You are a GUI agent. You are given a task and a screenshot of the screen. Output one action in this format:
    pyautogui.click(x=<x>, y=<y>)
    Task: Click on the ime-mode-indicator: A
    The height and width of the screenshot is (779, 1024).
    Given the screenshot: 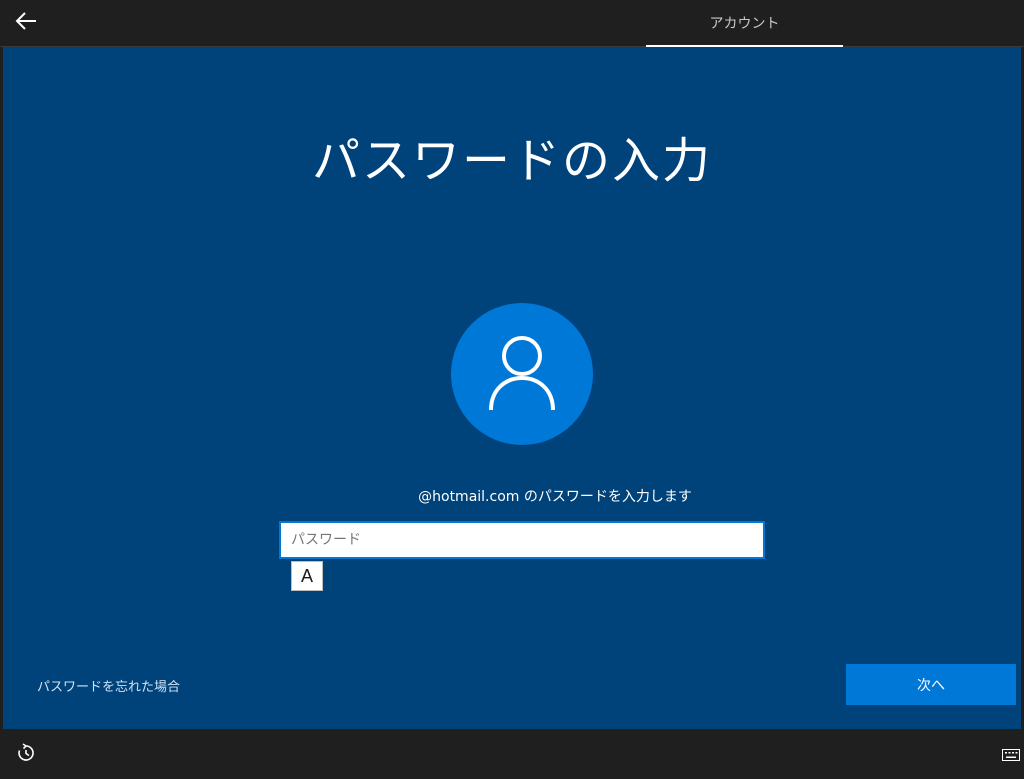 What is the action you would take?
    pyautogui.click(x=307, y=576)
    